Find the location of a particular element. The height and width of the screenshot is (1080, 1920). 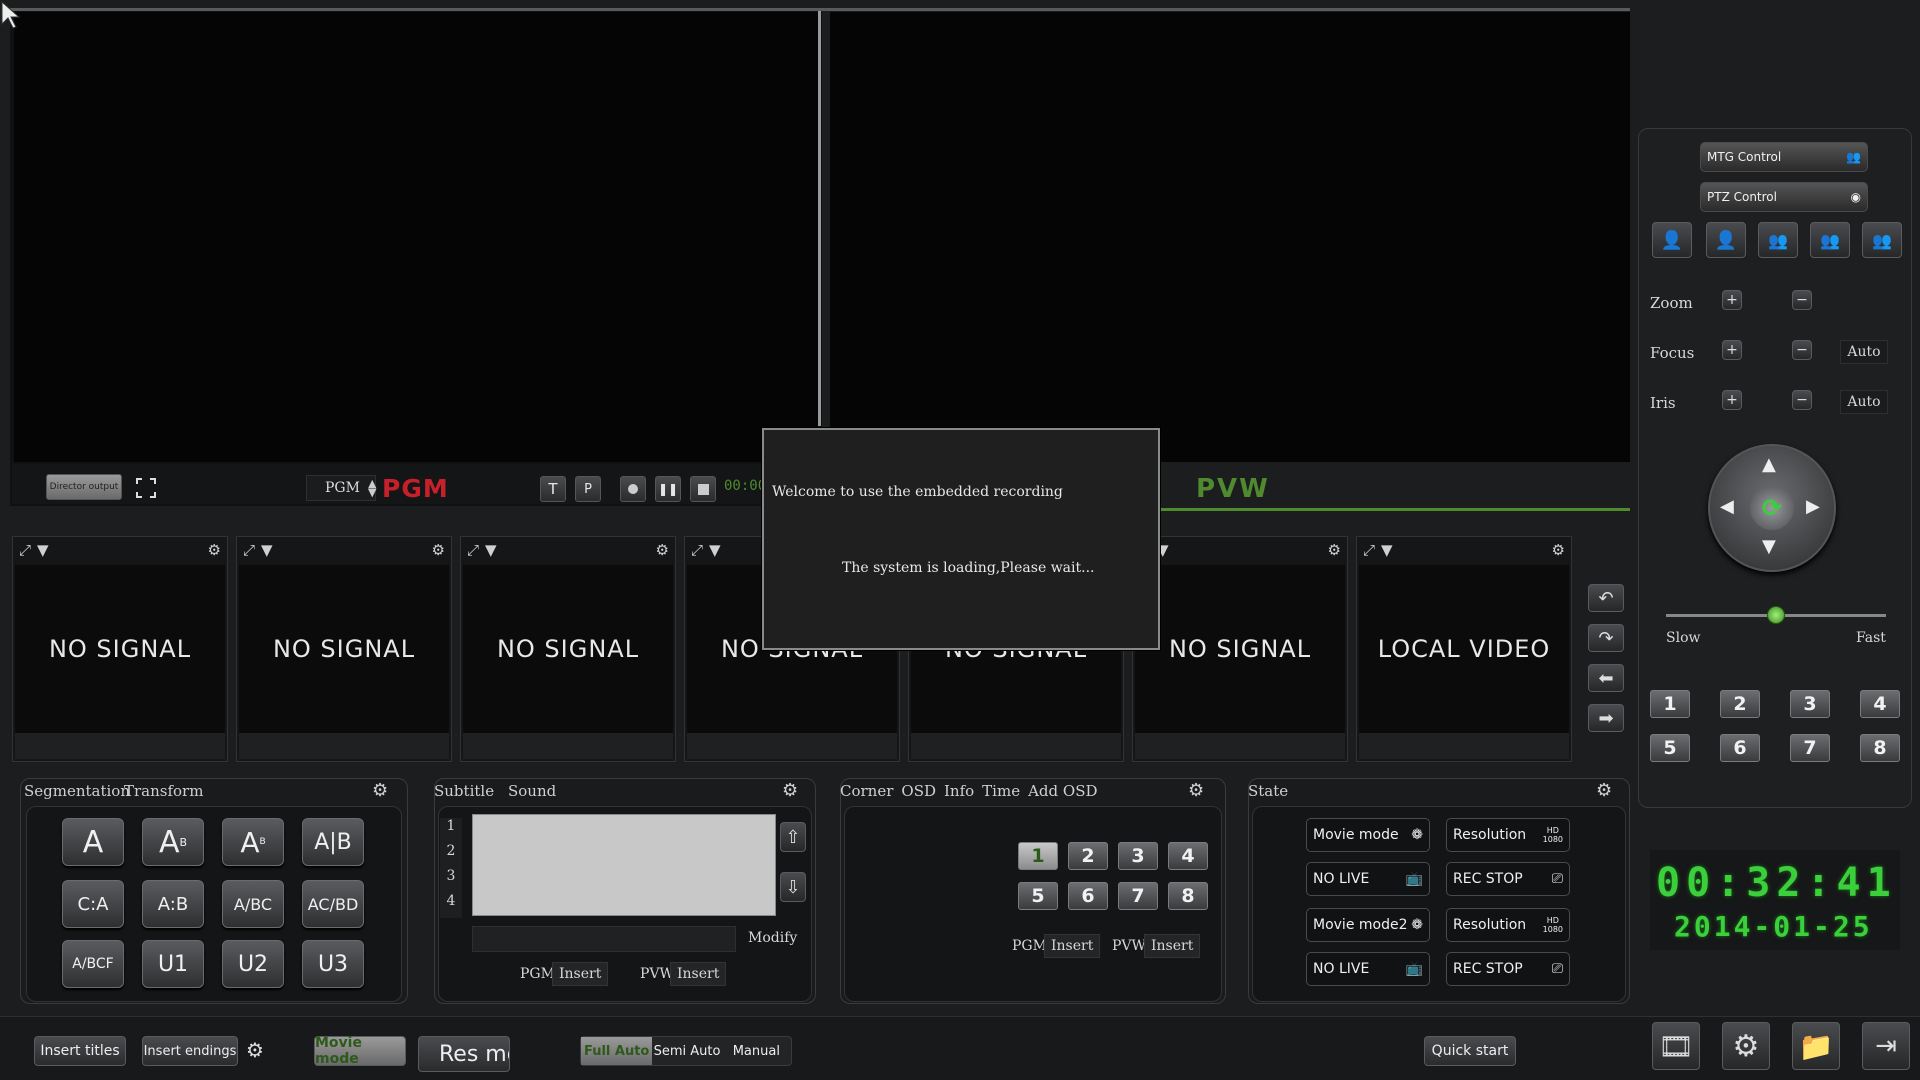

layout-single-icon: A is located at coordinates (93, 842).